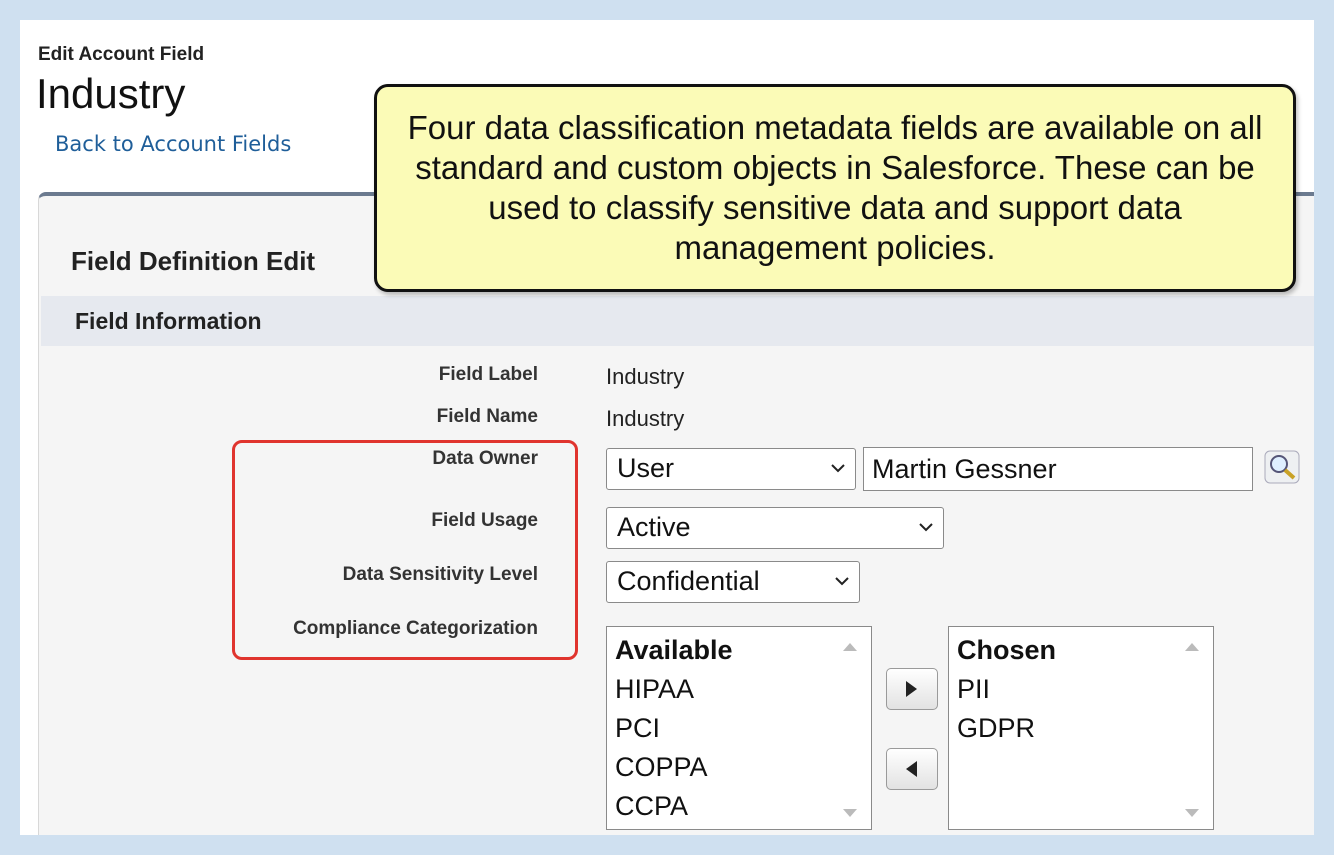 This screenshot has width=1334, height=855. I want to click on available-header: Available, so click(674, 650).